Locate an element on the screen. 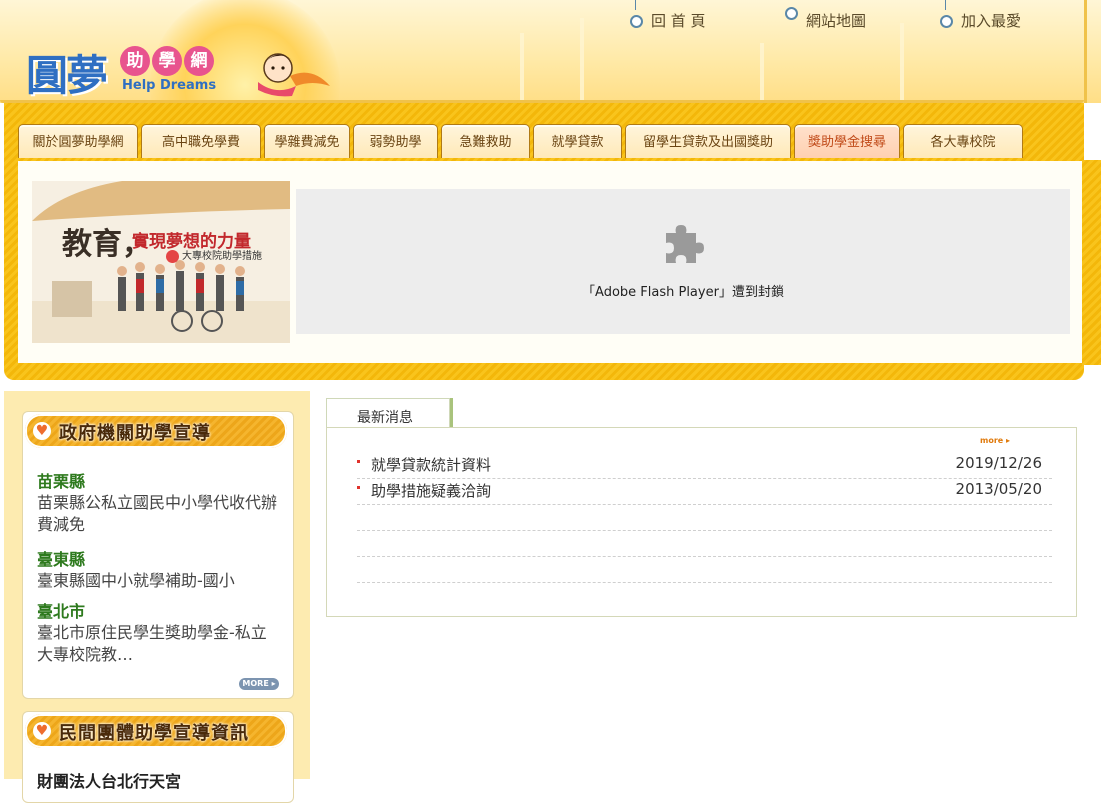 This screenshot has height=803, width=1101. tab-label: 就學貸款 is located at coordinates (577, 142).